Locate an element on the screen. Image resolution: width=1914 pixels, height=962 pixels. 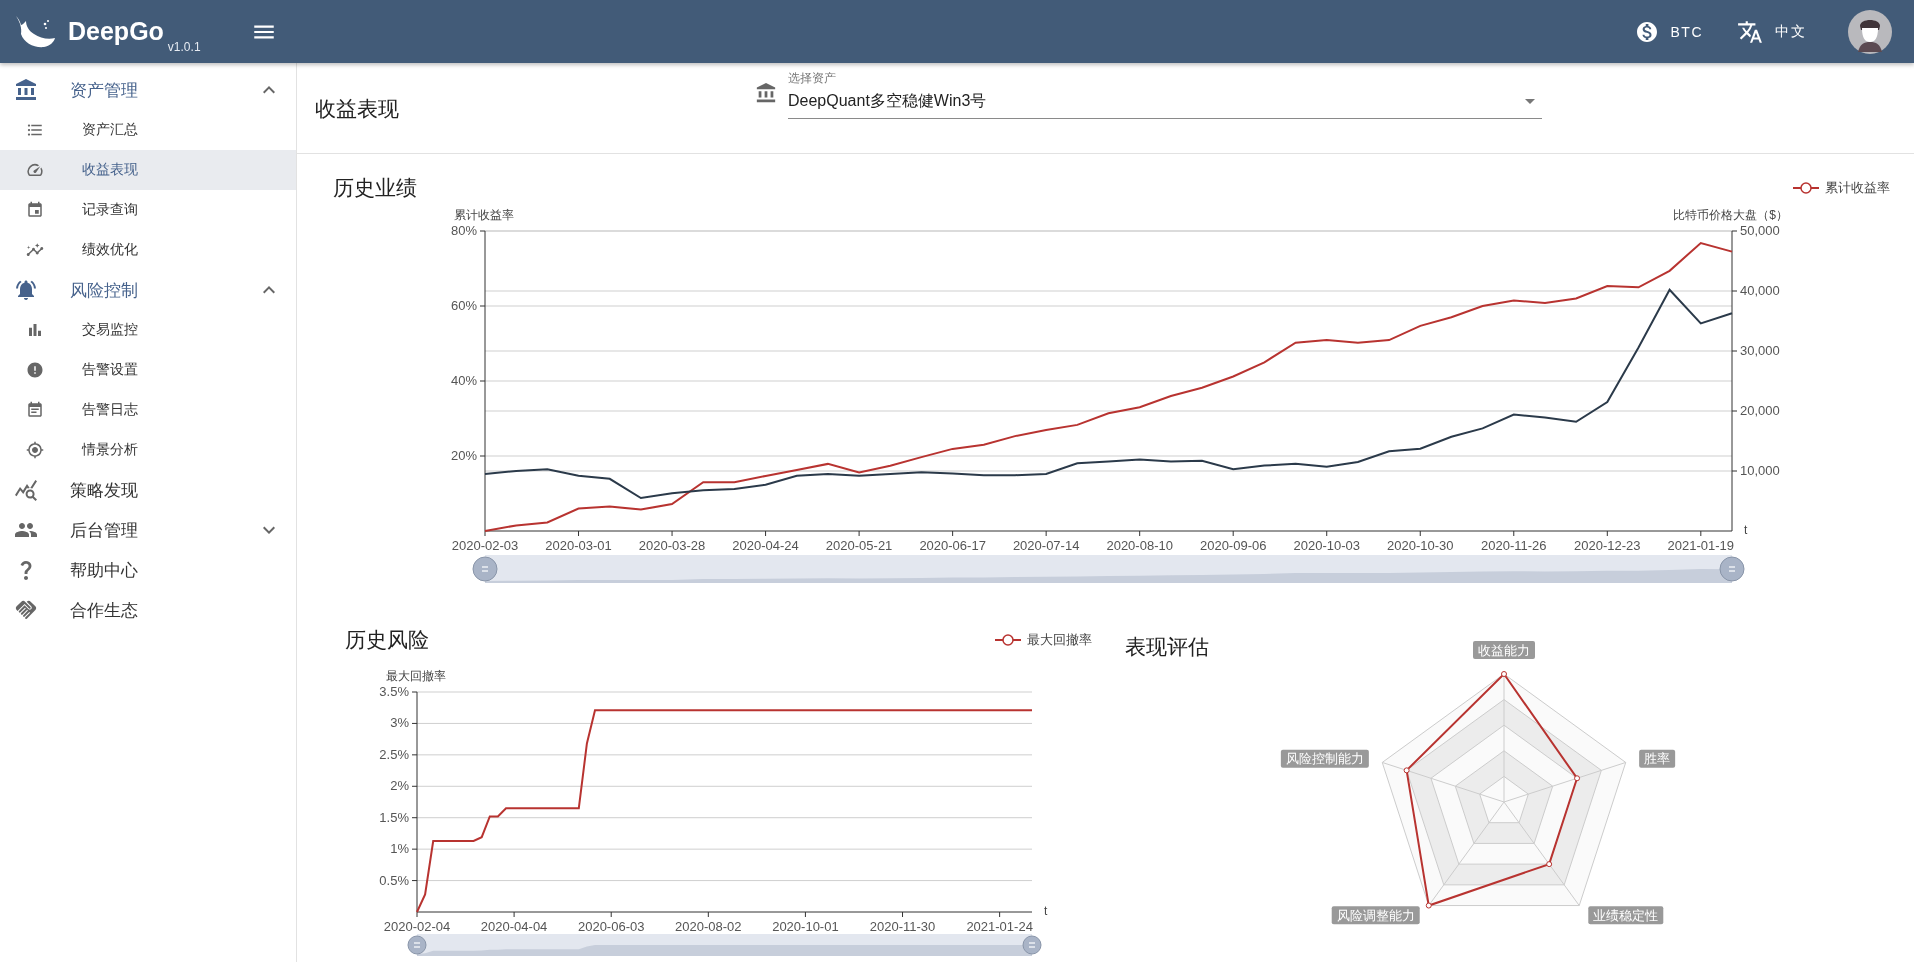
tick-label: 2020-10-01 is located at coordinates (805, 926).